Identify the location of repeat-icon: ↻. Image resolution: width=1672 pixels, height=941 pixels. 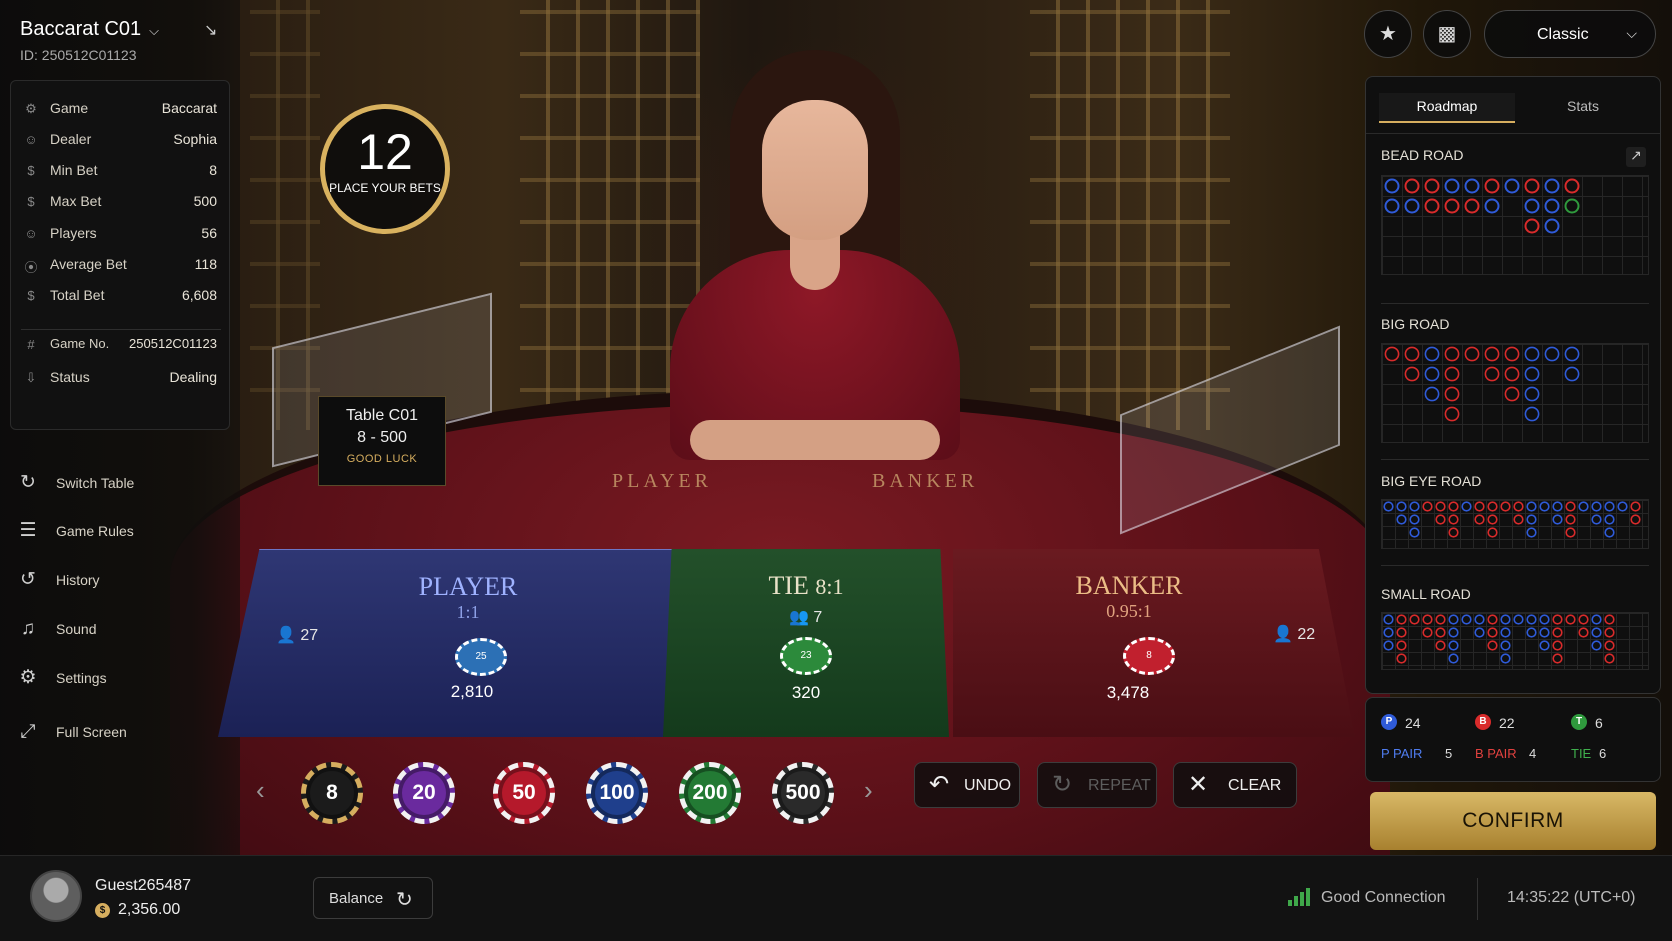
(1062, 784).